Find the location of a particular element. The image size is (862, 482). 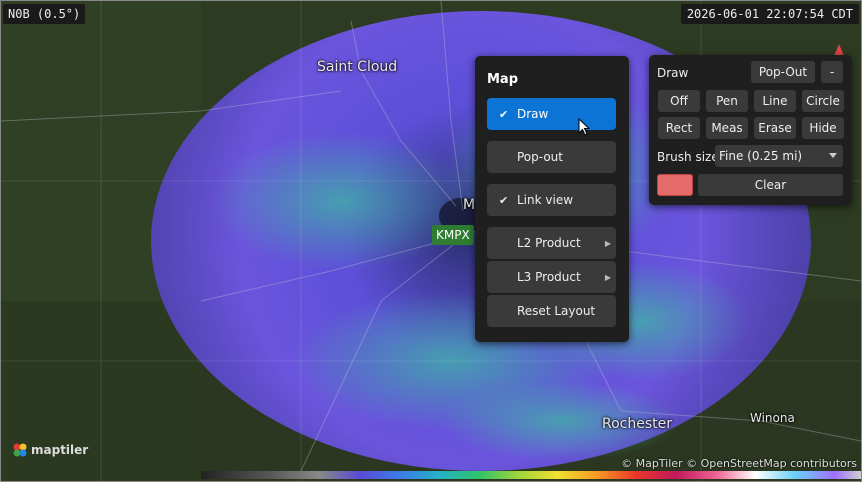

city-label-minneapolis: M is located at coordinates (469, 205).